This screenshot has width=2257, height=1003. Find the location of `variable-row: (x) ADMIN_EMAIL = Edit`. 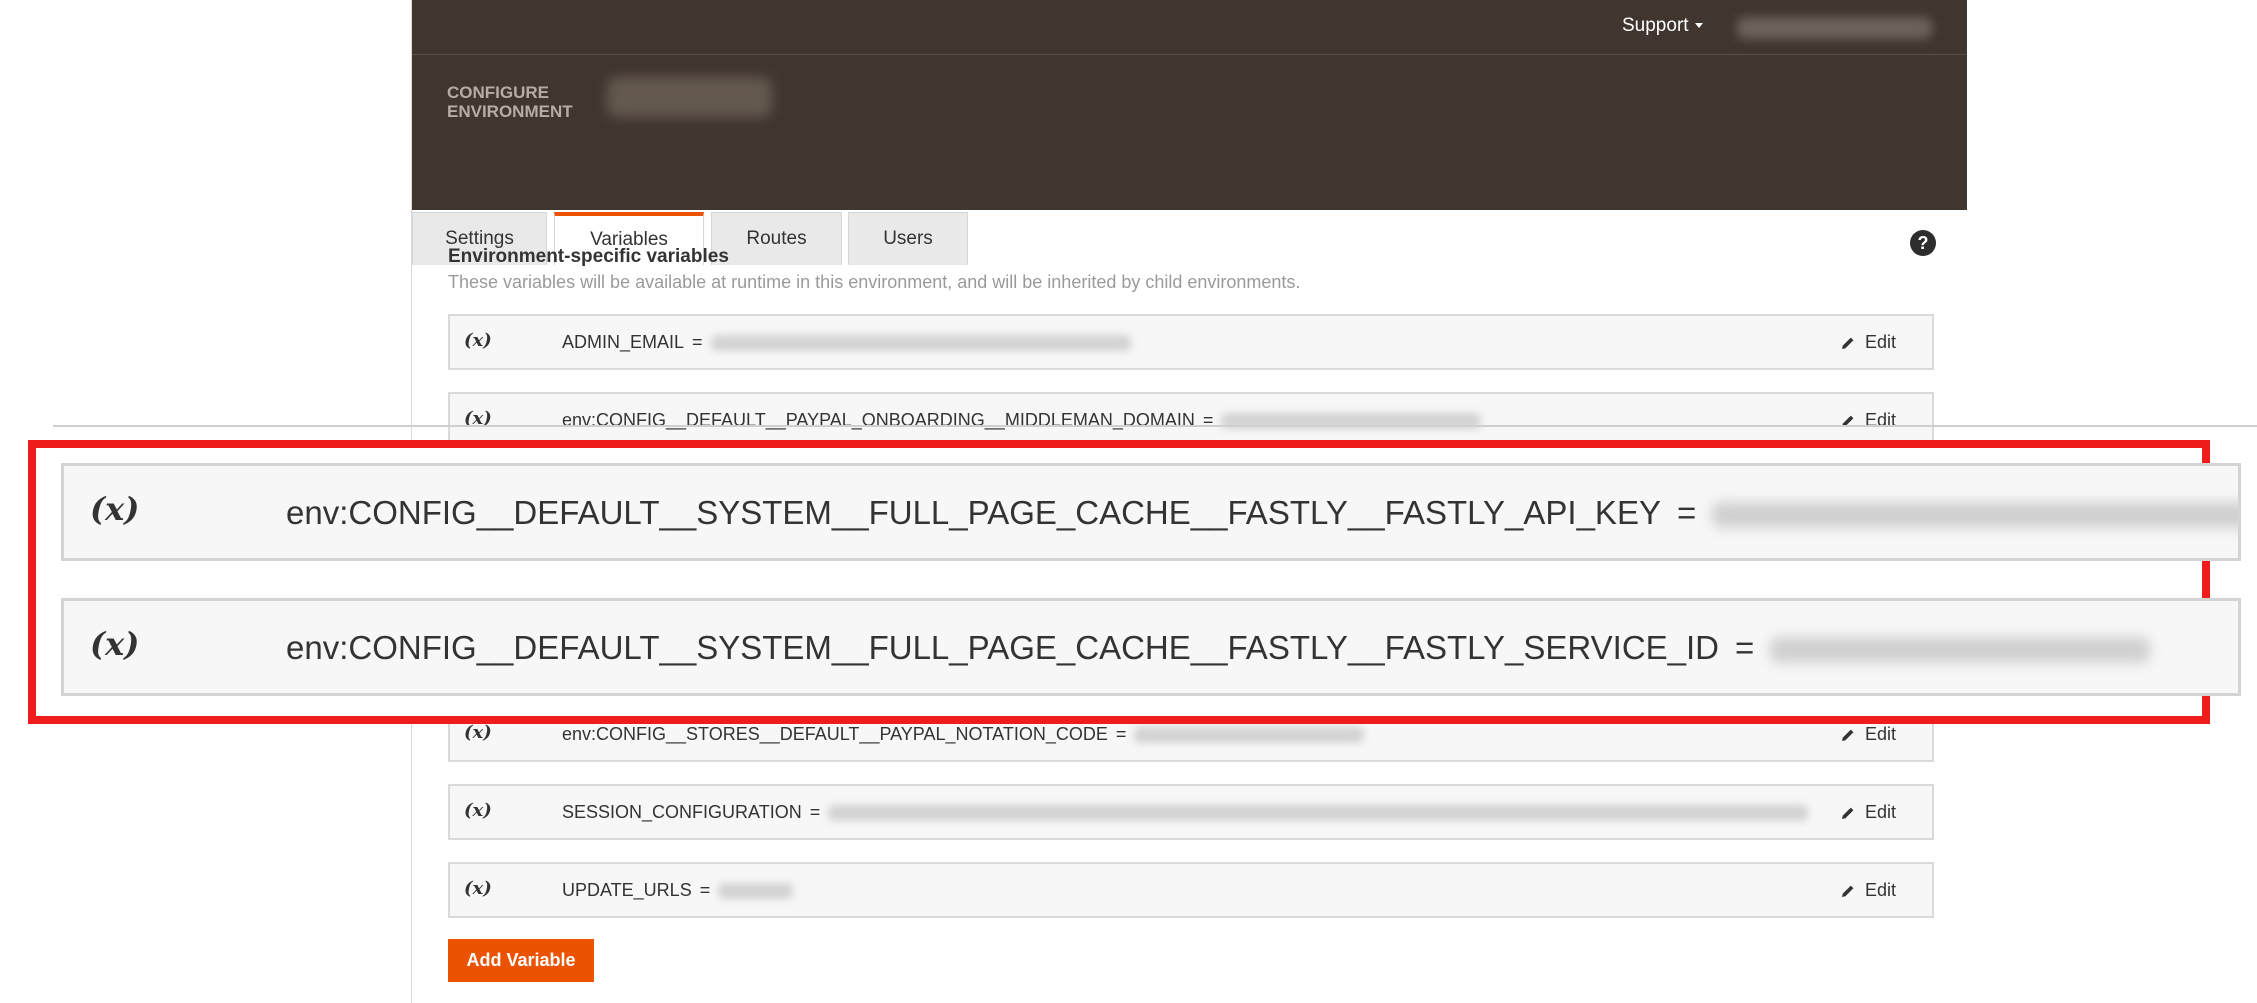

variable-row: (x) ADMIN_EMAIL = Edit is located at coordinates (1191, 342).